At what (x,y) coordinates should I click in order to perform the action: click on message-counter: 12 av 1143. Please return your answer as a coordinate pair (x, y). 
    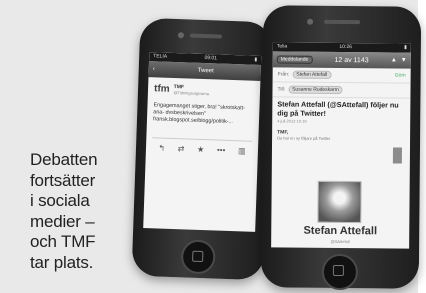
    Looking at the image, I should click on (351, 60).